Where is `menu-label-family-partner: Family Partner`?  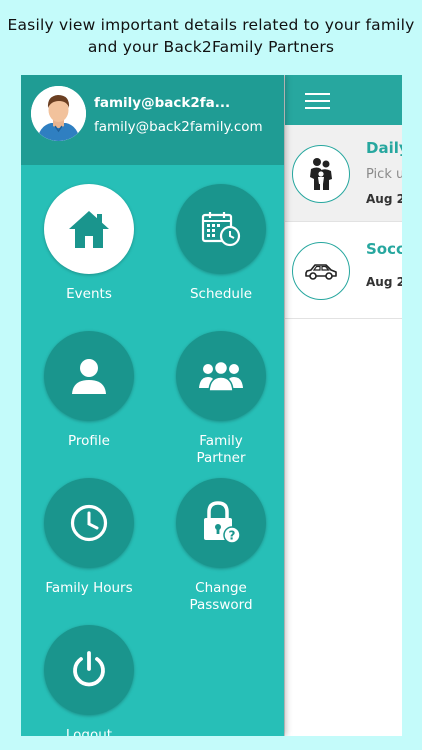
menu-label-family-partner: Family Partner is located at coordinates (221, 450).